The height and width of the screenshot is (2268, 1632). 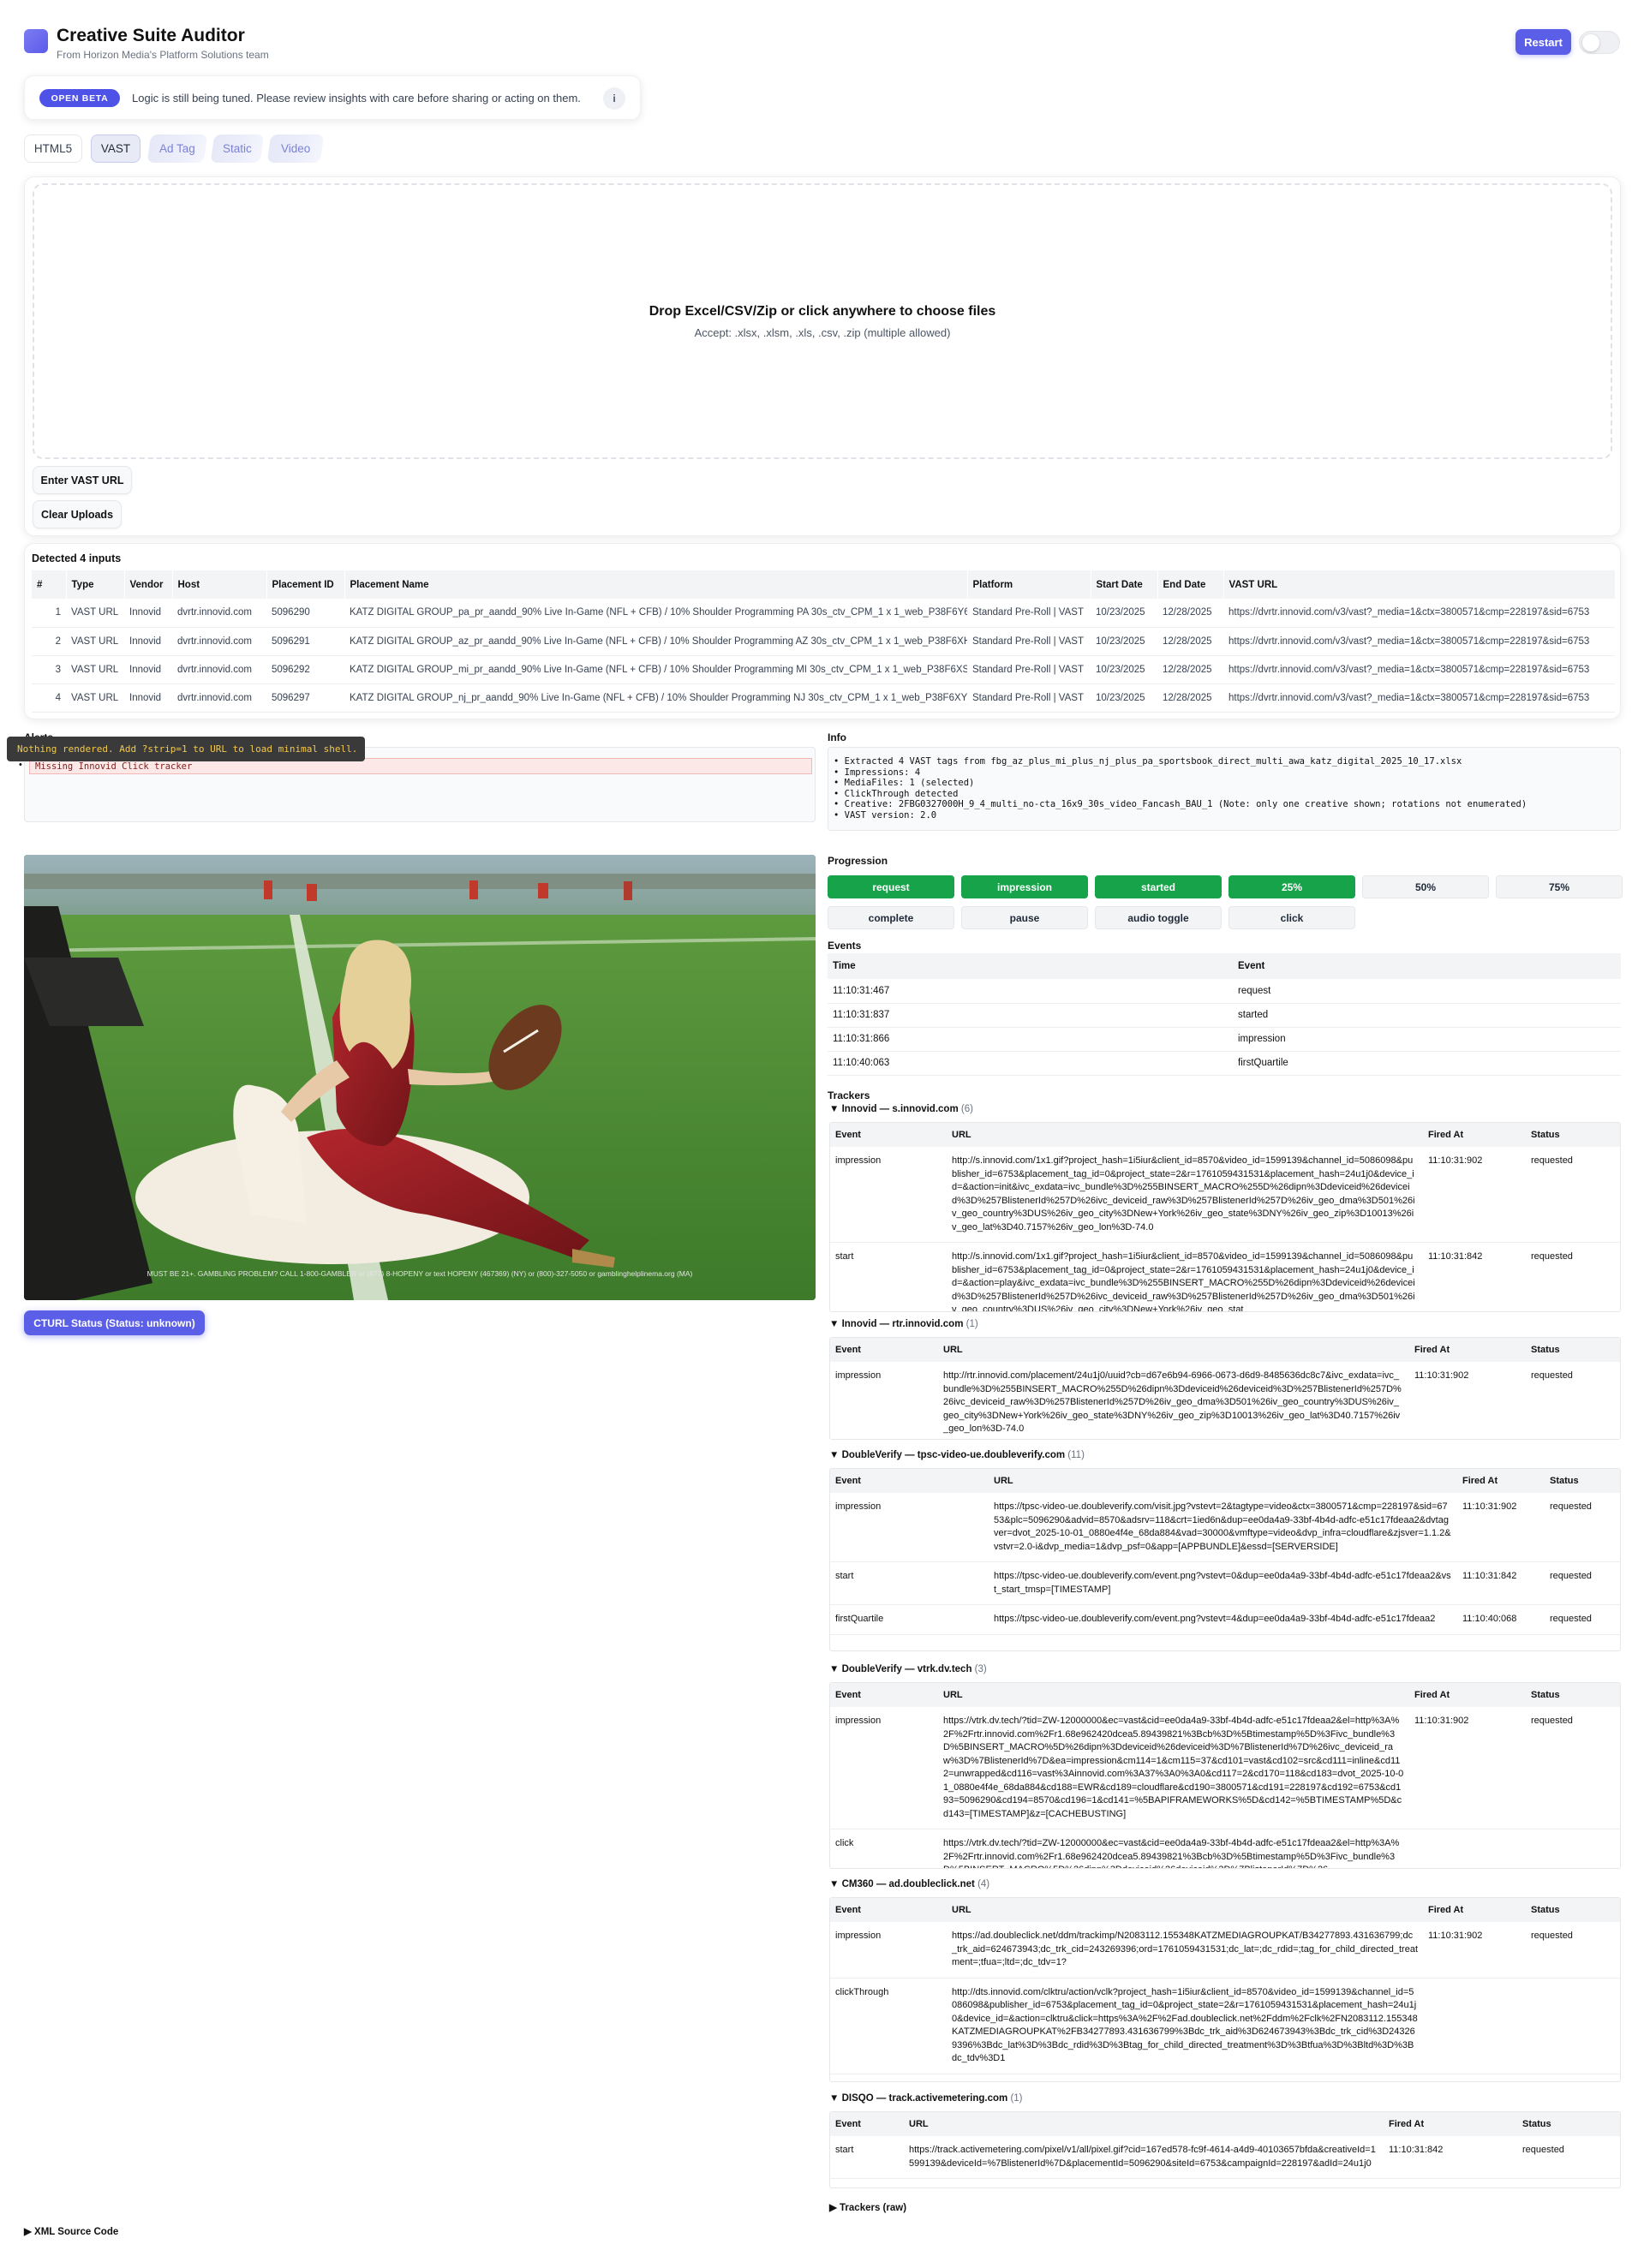 I want to click on tracker-group-count: (4), so click(x=983, y=1884).